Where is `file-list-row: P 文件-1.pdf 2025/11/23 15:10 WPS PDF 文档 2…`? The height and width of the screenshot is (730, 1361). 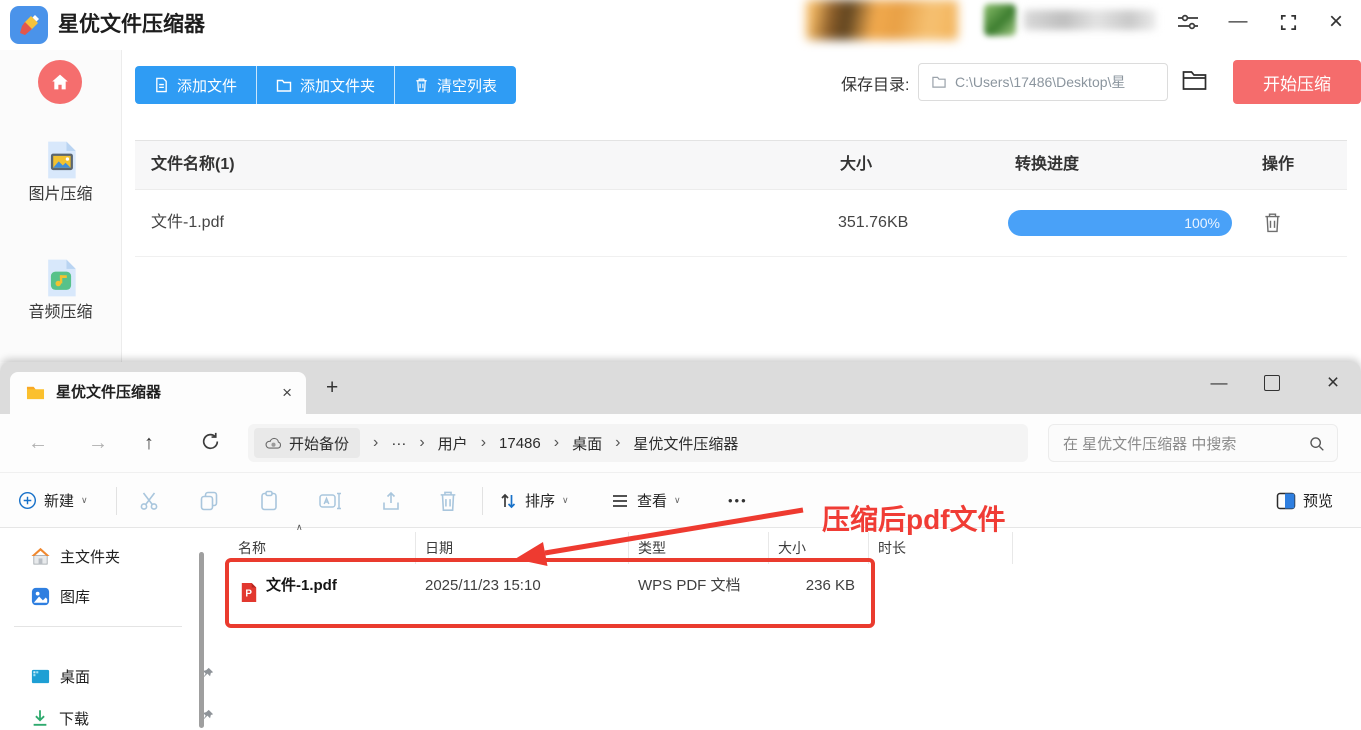
file-list-row: P 文件-1.pdf 2025/11/23 15:10 WPS PDF 文档 2… is located at coordinates (785, 586).